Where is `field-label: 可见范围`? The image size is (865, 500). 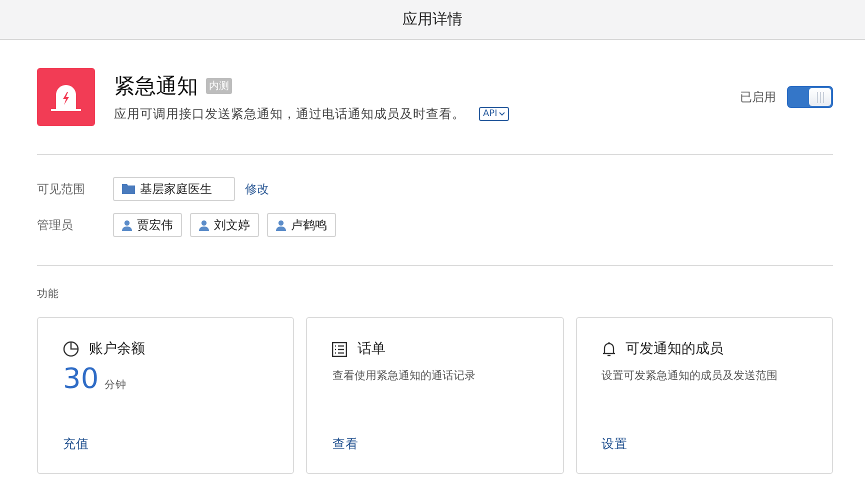
field-label: 可见范围 is located at coordinates (61, 189).